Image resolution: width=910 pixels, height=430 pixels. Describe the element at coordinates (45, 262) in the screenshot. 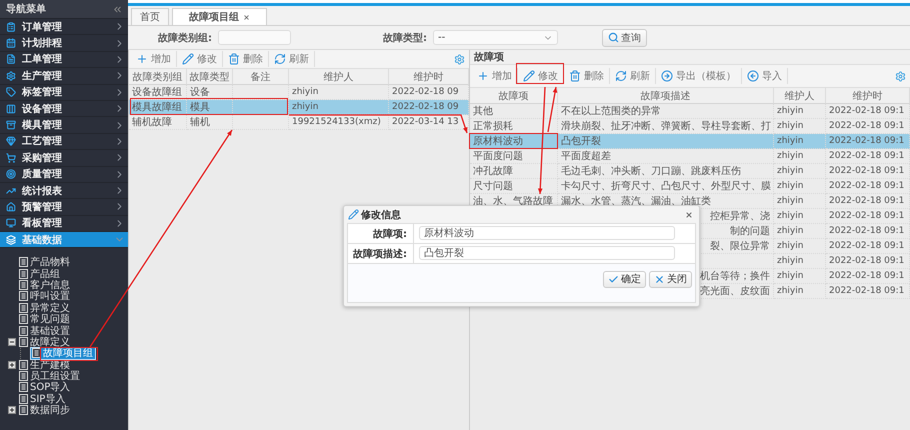

I see `tree-item: 产品物料` at that location.